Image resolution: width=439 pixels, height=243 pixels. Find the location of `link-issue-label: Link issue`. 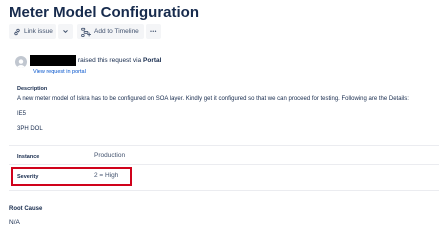

link-issue-label: Link issue is located at coordinates (38, 31).